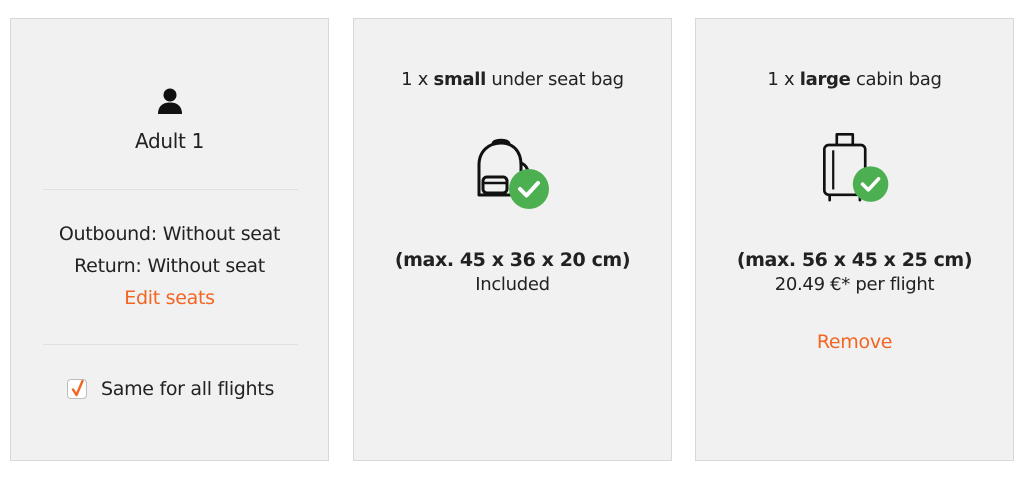  Describe the element at coordinates (783, 79) in the screenshot. I see `large-bag-qty: 1 x` at that location.